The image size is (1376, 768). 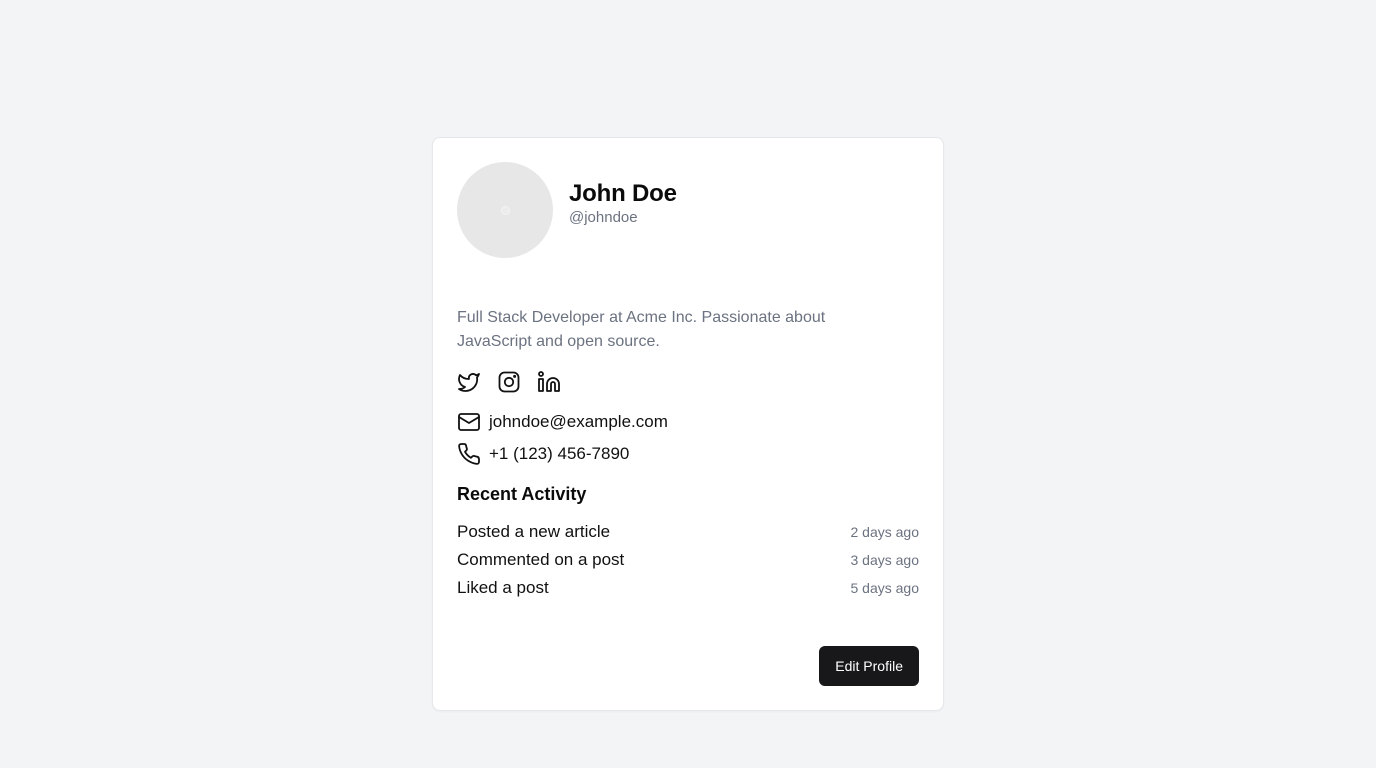 I want to click on social-links, so click(x=509, y=382).